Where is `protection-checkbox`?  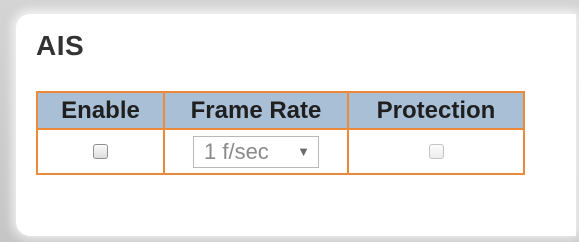
protection-checkbox is located at coordinates (436, 151).